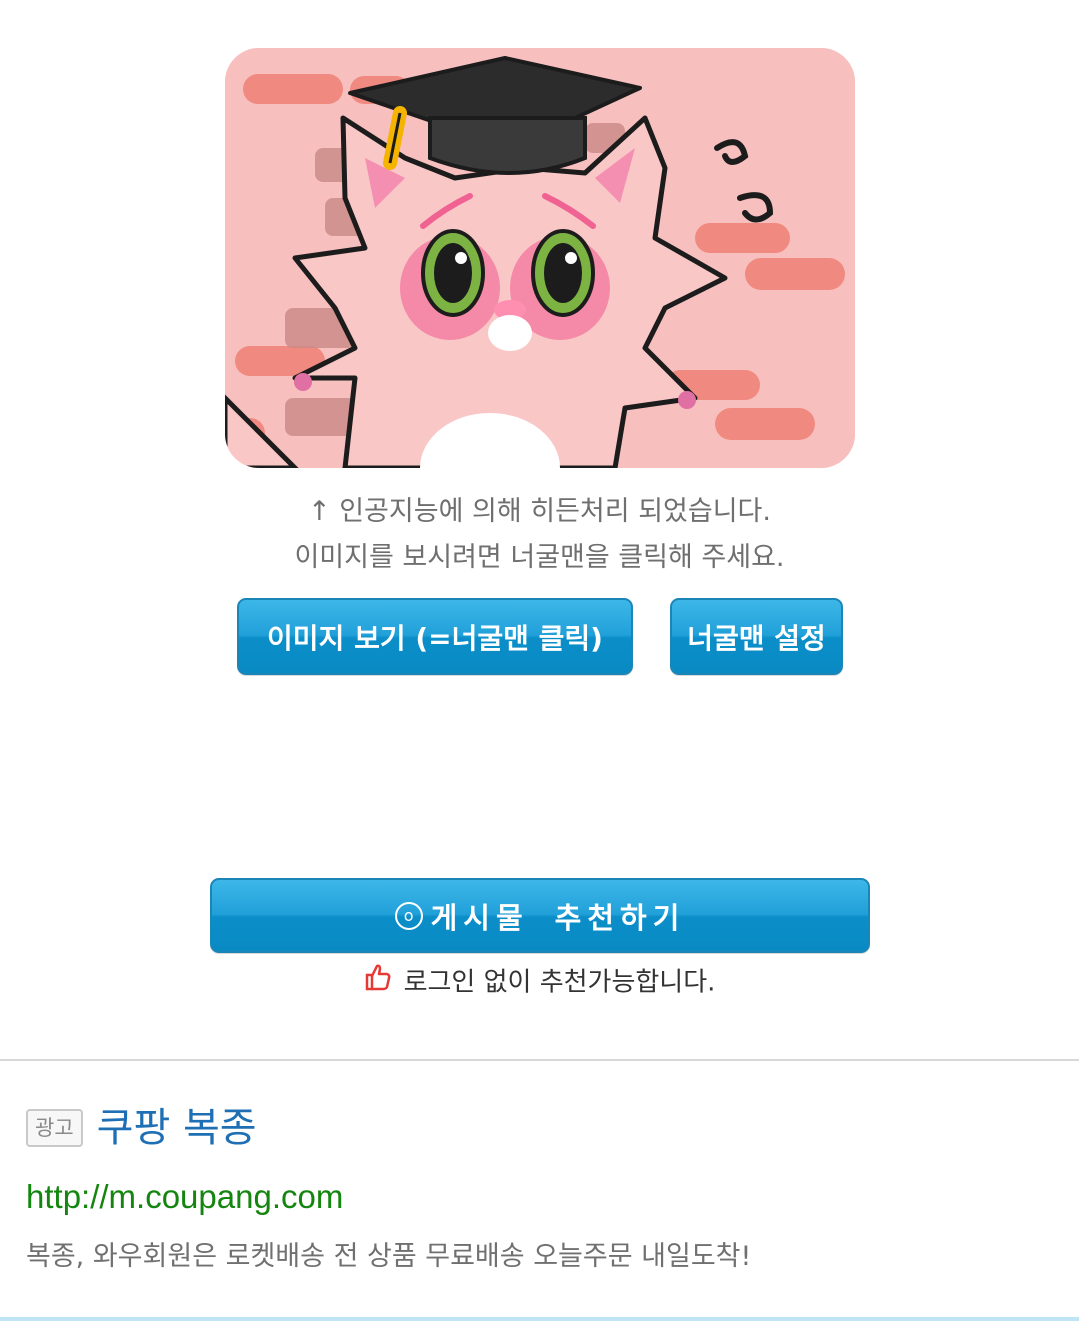 This screenshot has width=1079, height=1326. What do you see at coordinates (389, 1256) in the screenshot?
I see `ad-description: 복종, 와우회원은 로켓배송 전 상품 무료배송 오늘주문 내일도착!` at bounding box center [389, 1256].